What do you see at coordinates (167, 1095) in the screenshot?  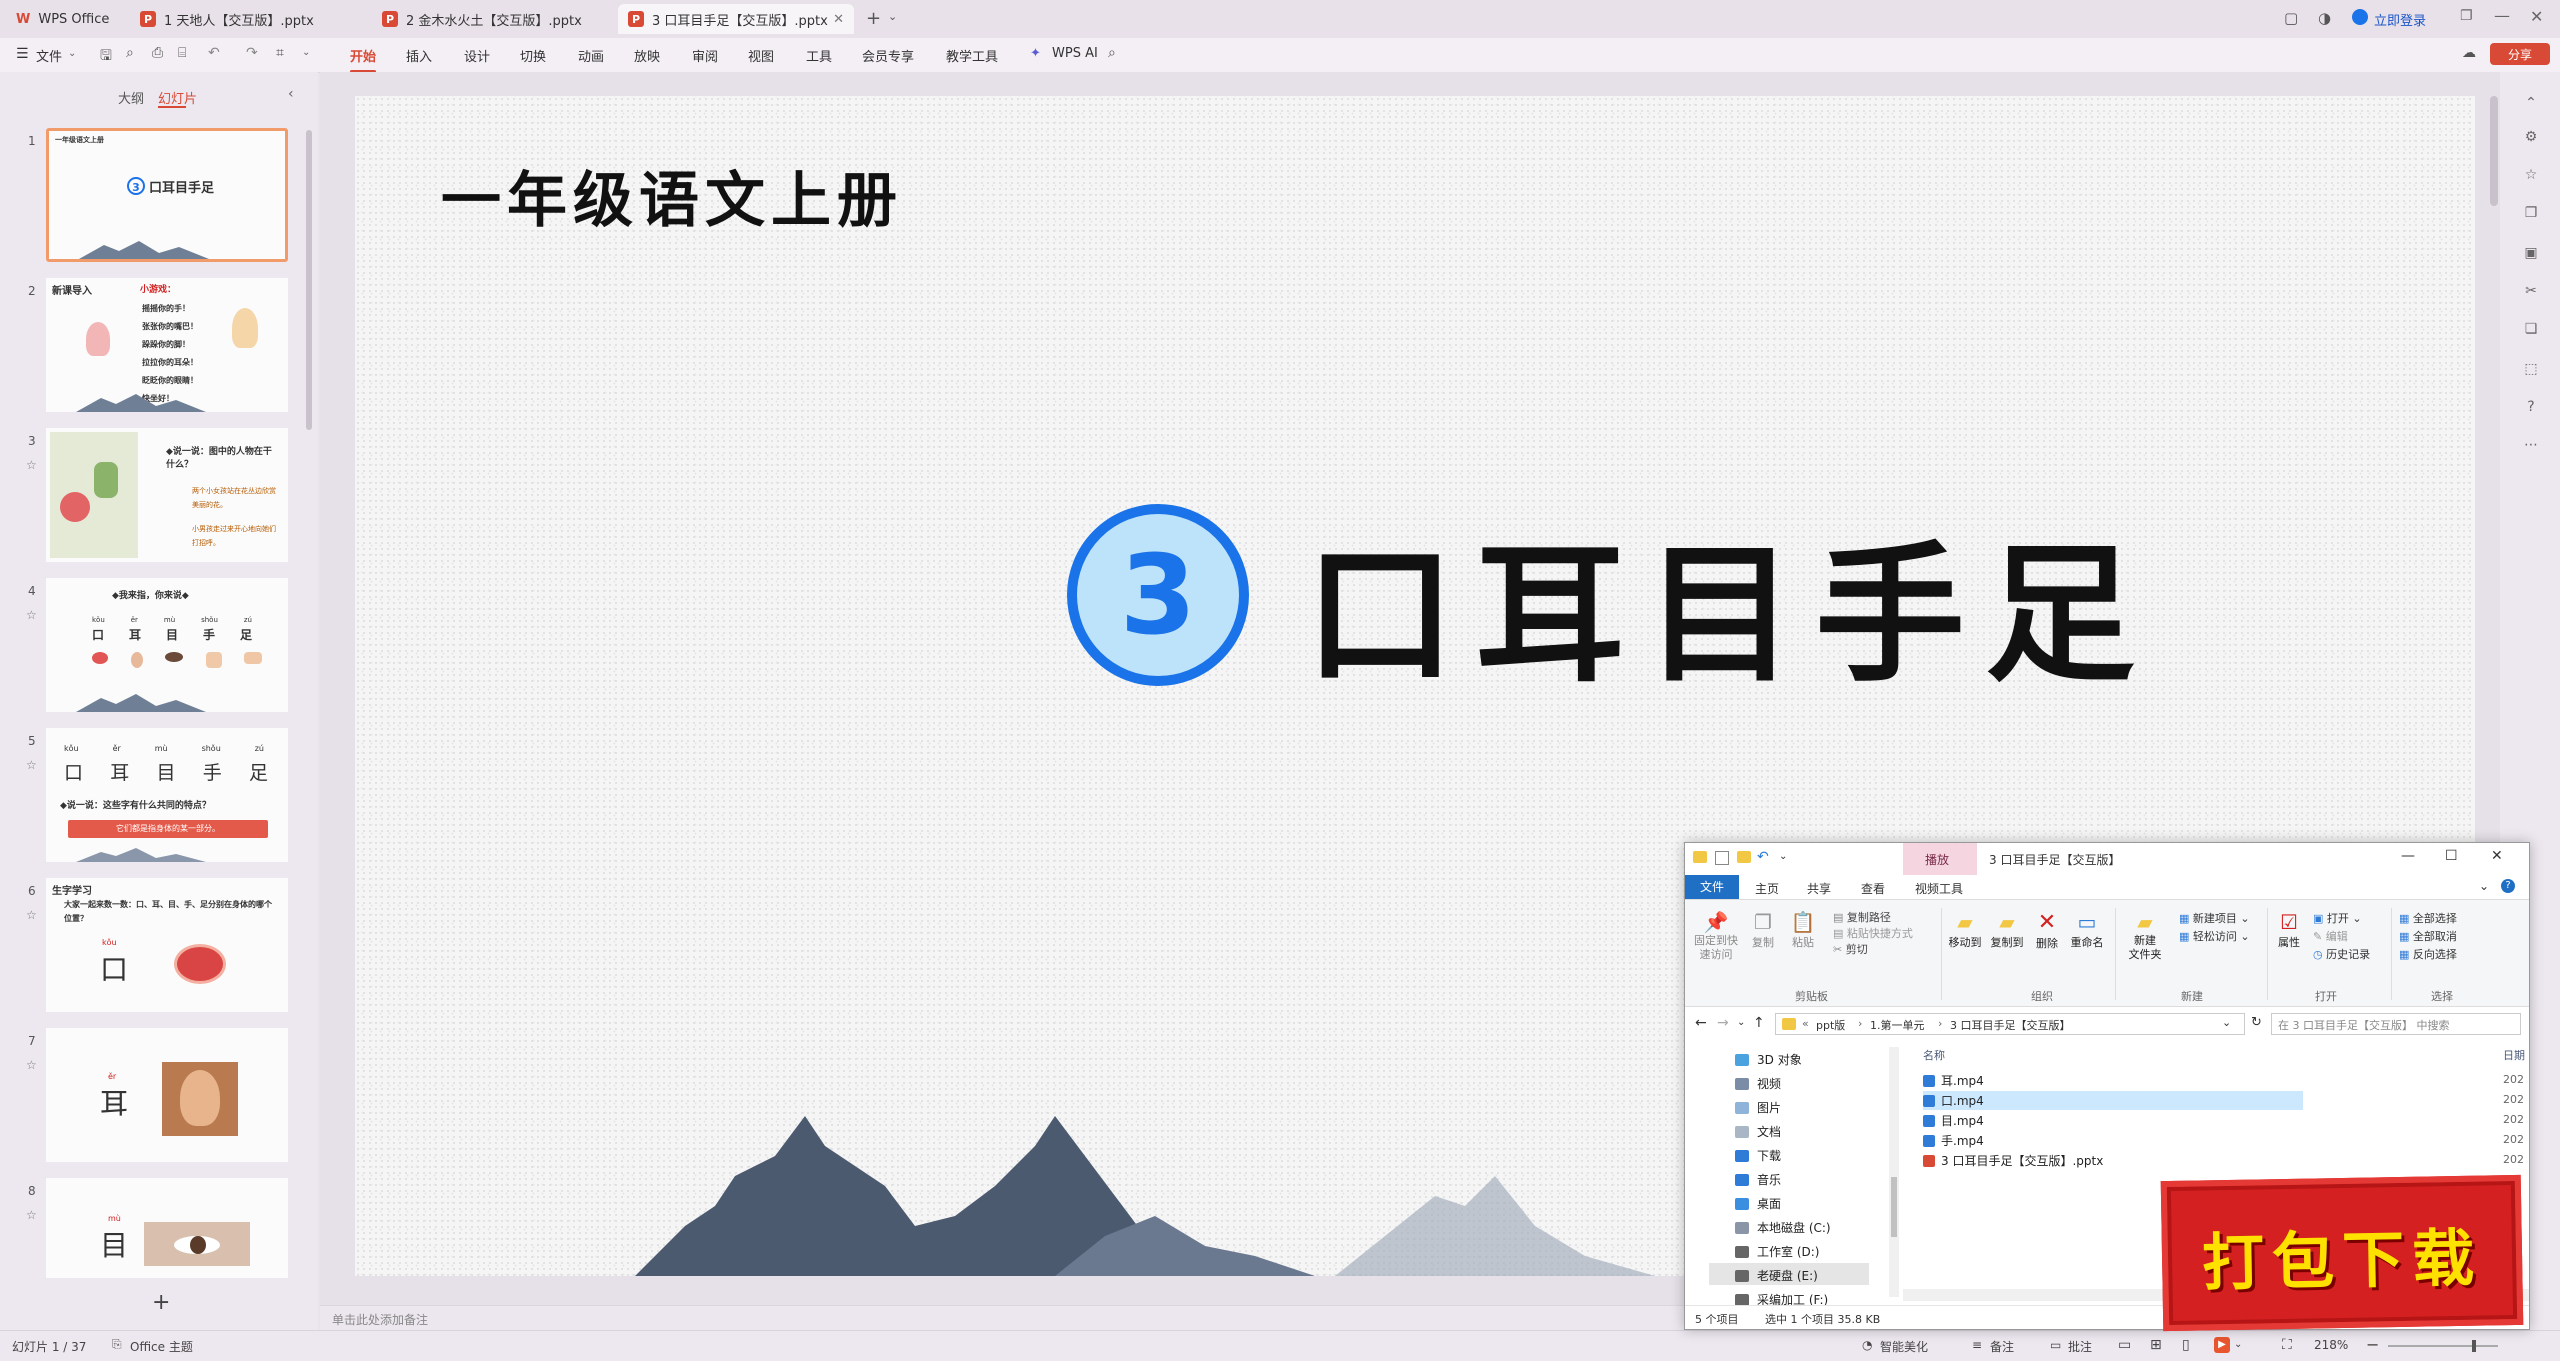 I see `slide-thumb-7: ěr 耳` at bounding box center [167, 1095].